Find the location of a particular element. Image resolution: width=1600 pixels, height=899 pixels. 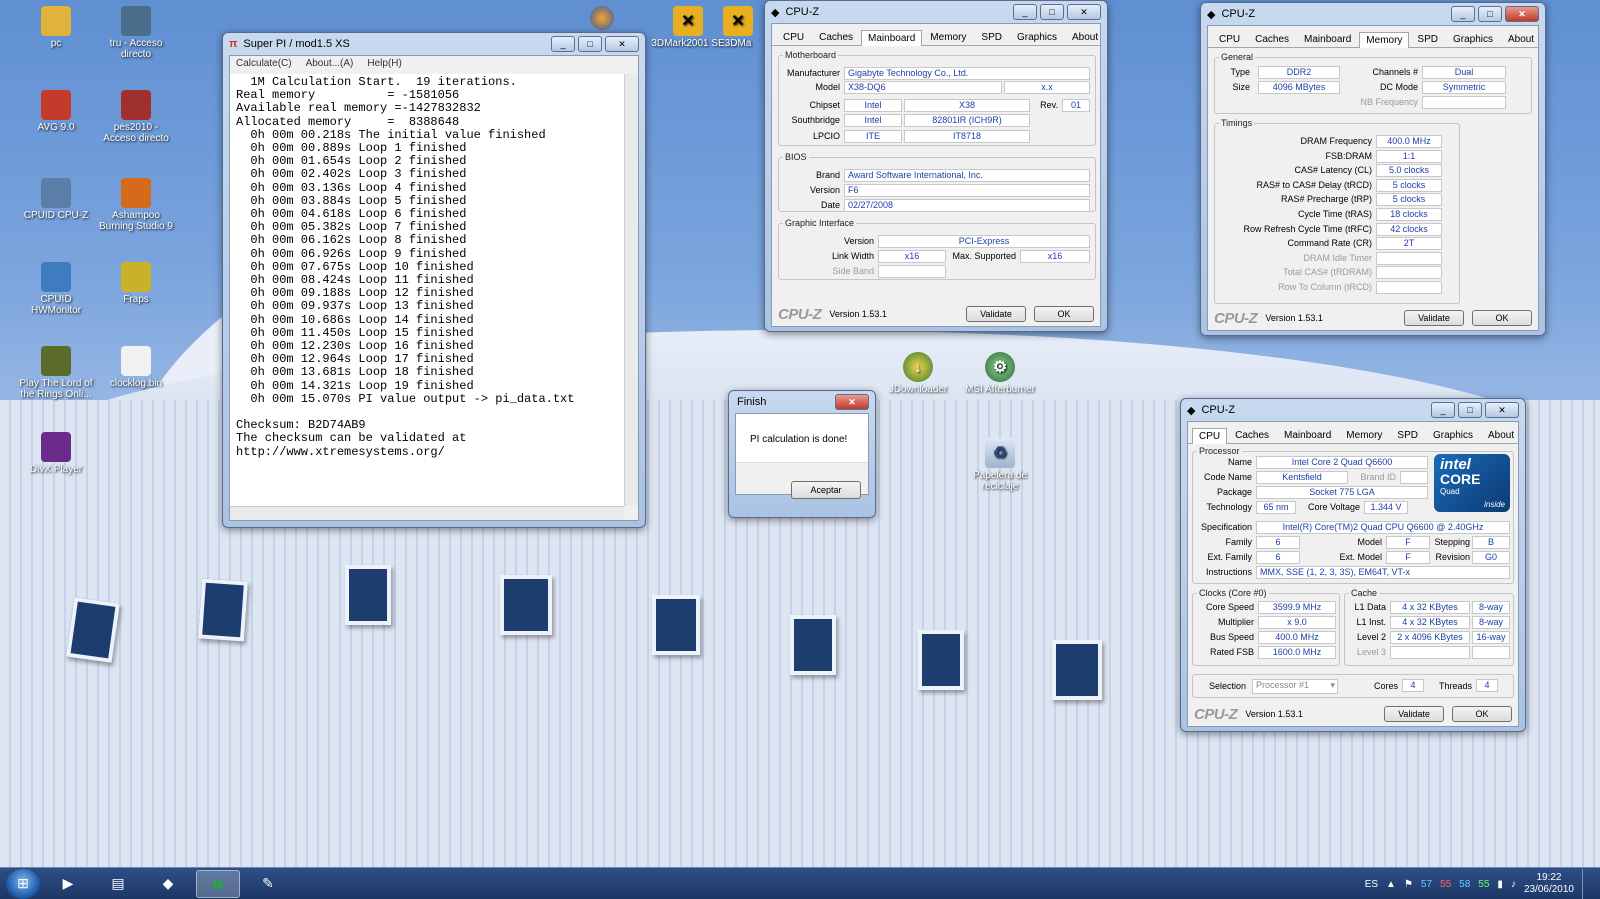

media-player-icon: ▶ is located at coordinates (68, 884).